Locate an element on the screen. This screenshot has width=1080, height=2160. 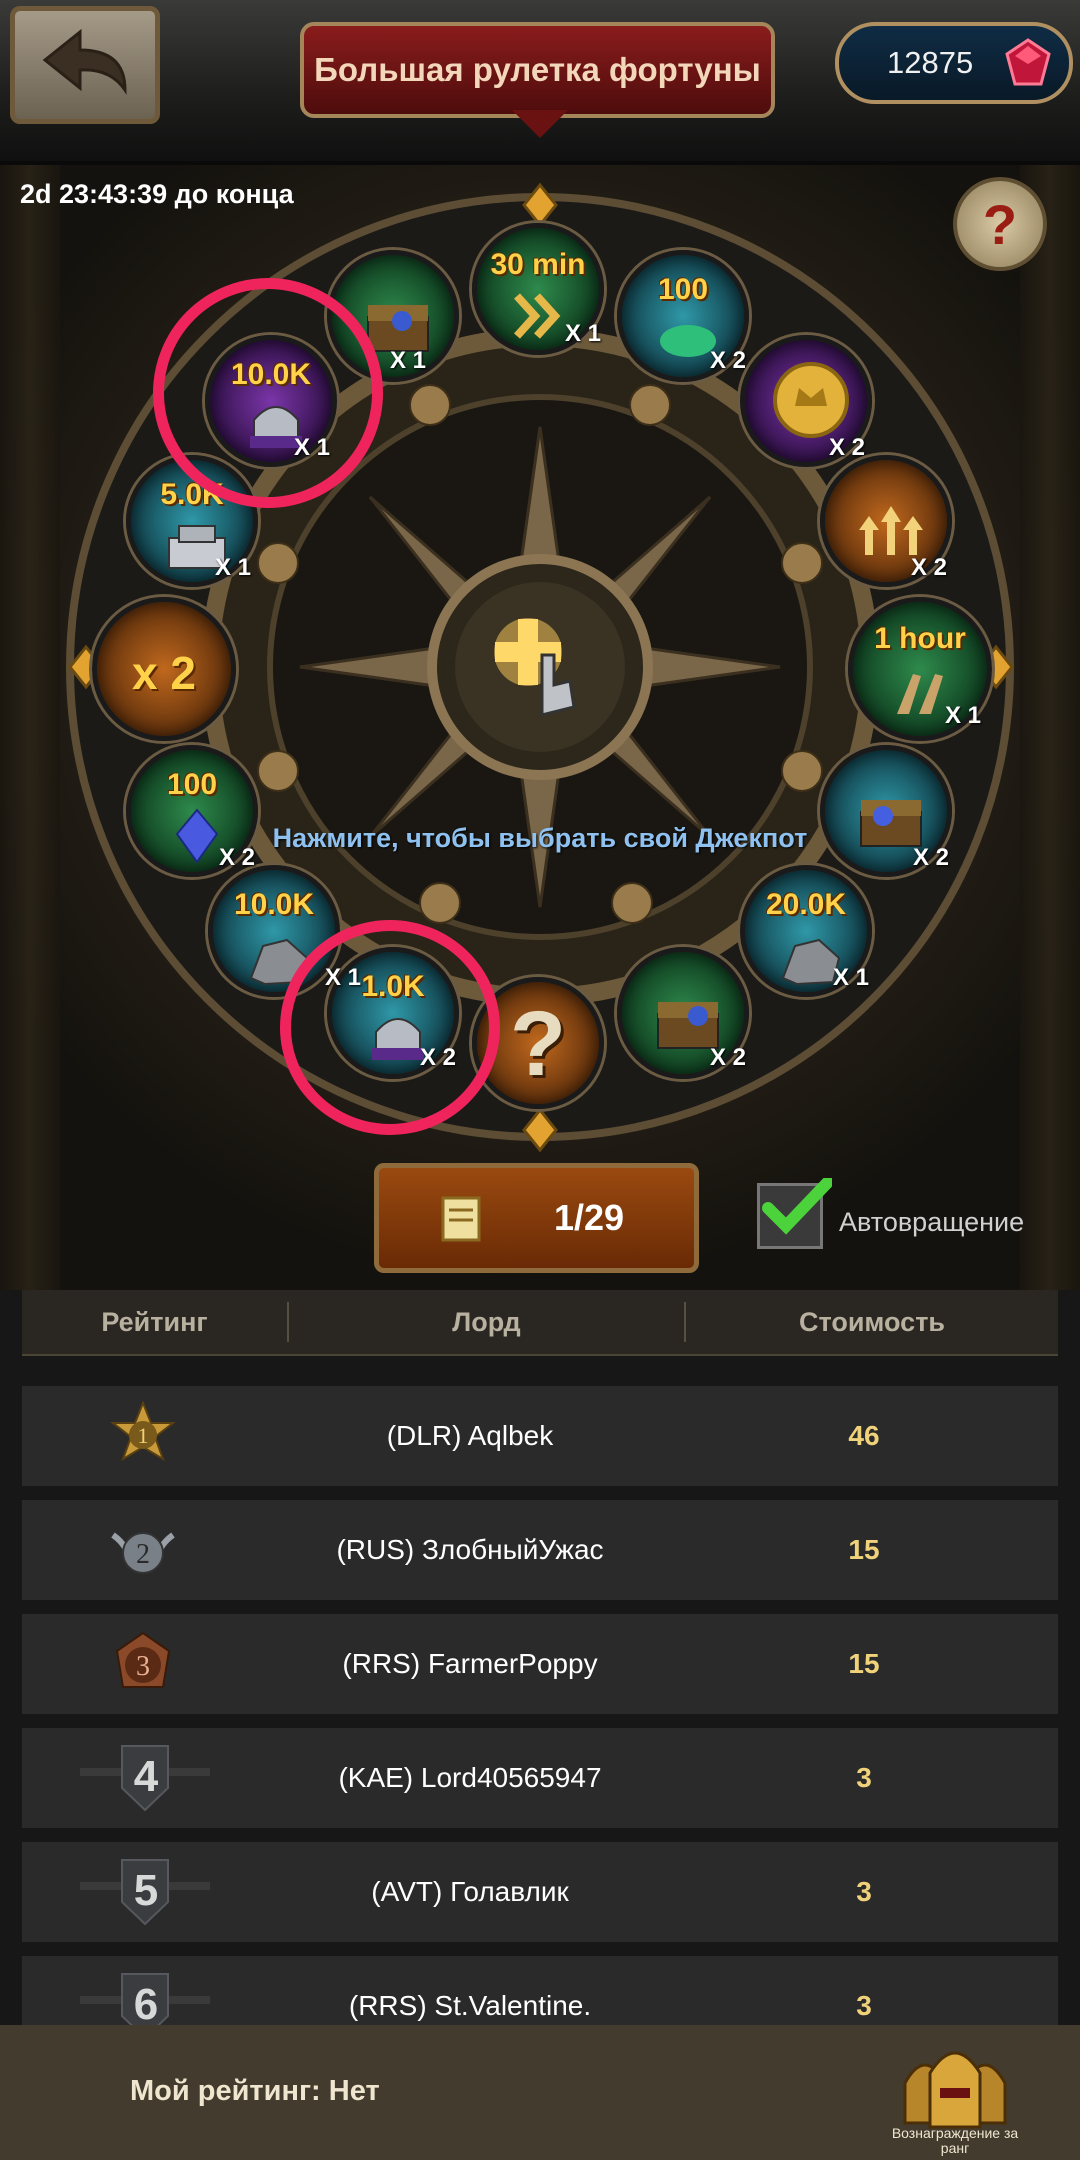
table-row: 1 (DLR) Aqlbek 46 is located at coordinates (540, 1436).